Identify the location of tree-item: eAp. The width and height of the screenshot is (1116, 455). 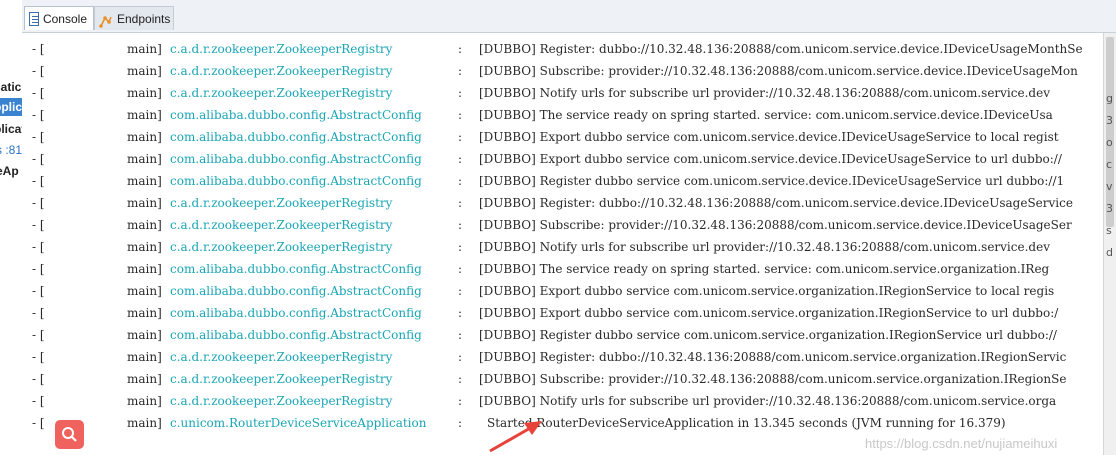
(9, 171).